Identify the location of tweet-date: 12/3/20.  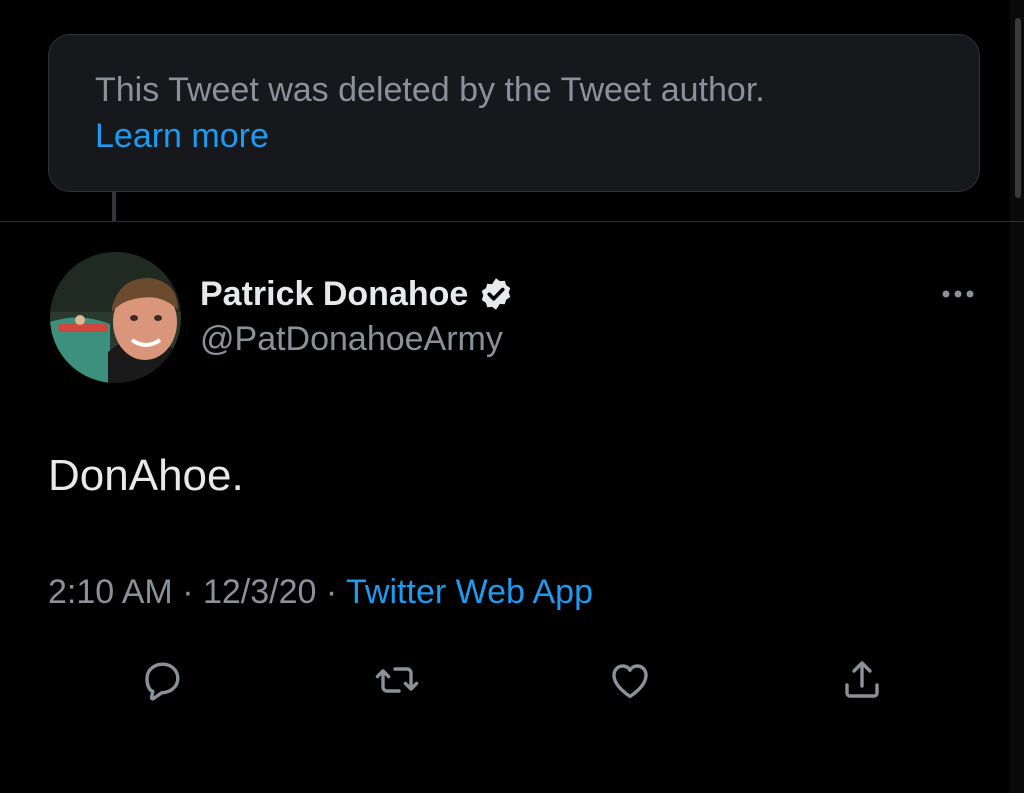
(259, 592).